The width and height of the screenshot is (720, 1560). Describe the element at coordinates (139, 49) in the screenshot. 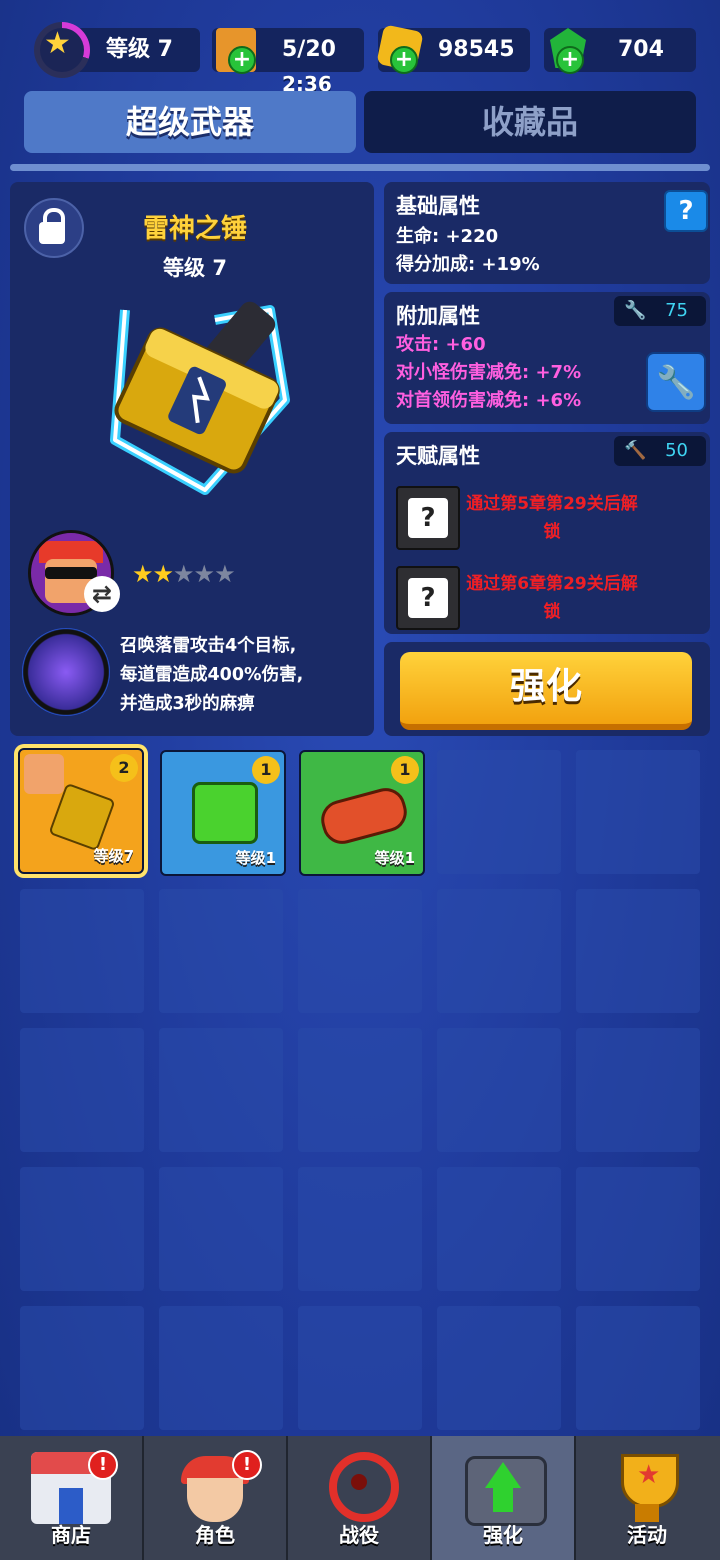

I see `player-level-text: 等级 7` at that location.